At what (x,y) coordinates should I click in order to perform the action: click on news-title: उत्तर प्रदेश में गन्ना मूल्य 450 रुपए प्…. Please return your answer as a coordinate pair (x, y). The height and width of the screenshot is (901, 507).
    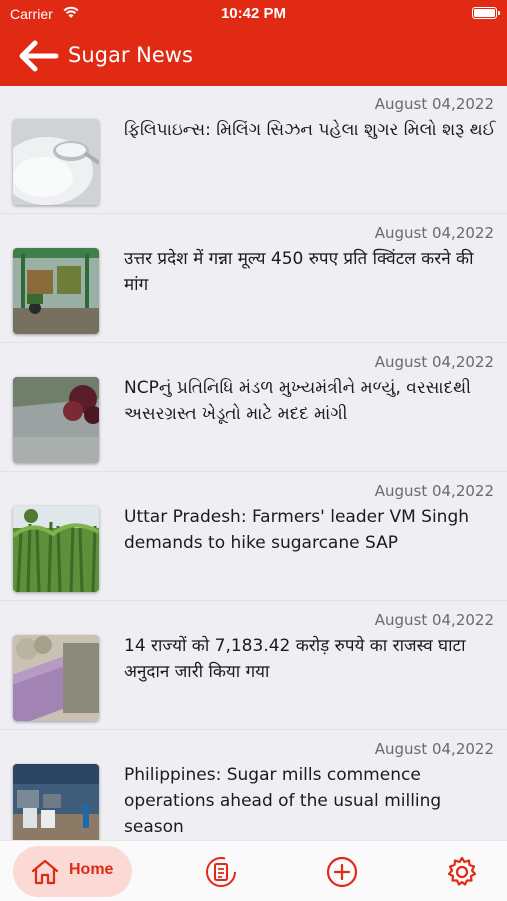
    Looking at the image, I should click on (299, 272).